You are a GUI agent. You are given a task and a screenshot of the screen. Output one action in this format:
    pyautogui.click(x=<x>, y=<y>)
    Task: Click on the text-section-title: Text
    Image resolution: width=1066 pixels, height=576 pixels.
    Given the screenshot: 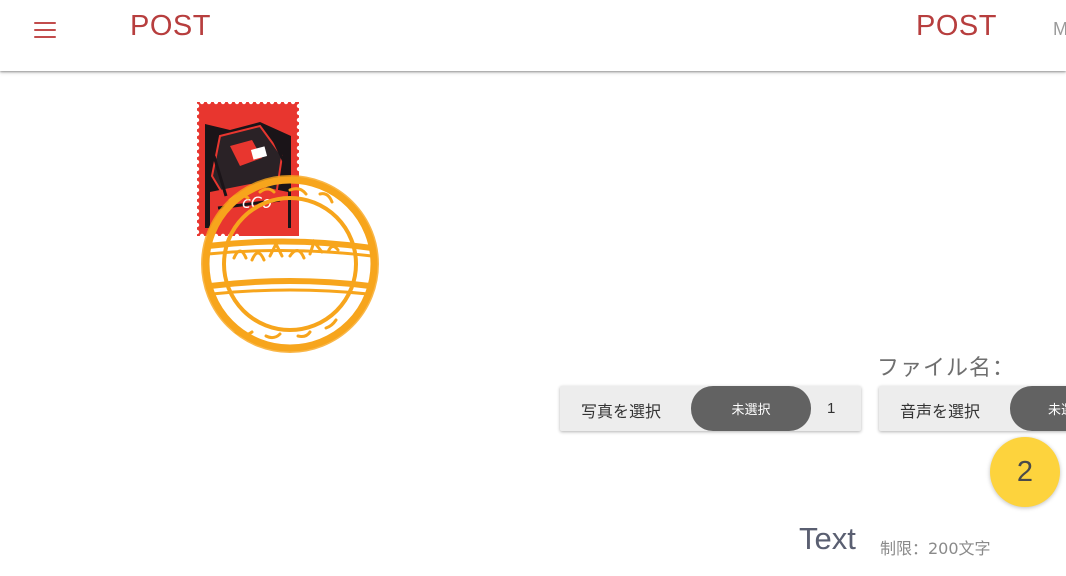 What is the action you would take?
    pyautogui.click(x=827, y=538)
    